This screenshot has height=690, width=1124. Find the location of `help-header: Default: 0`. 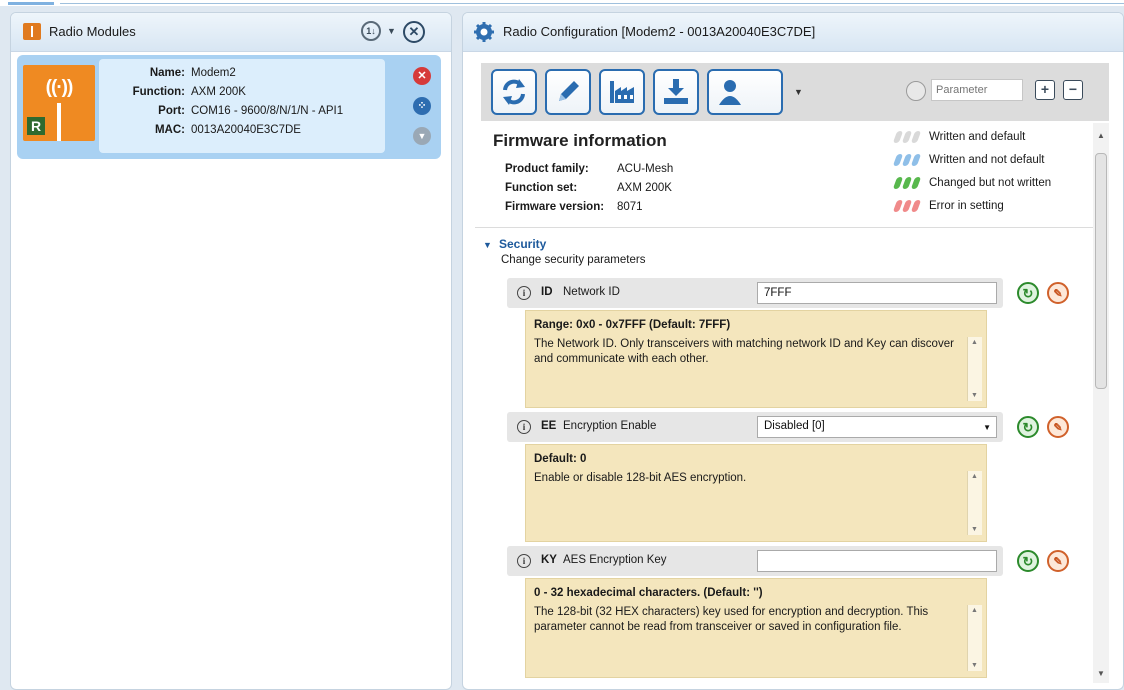

help-header: Default: 0 is located at coordinates (560, 459).